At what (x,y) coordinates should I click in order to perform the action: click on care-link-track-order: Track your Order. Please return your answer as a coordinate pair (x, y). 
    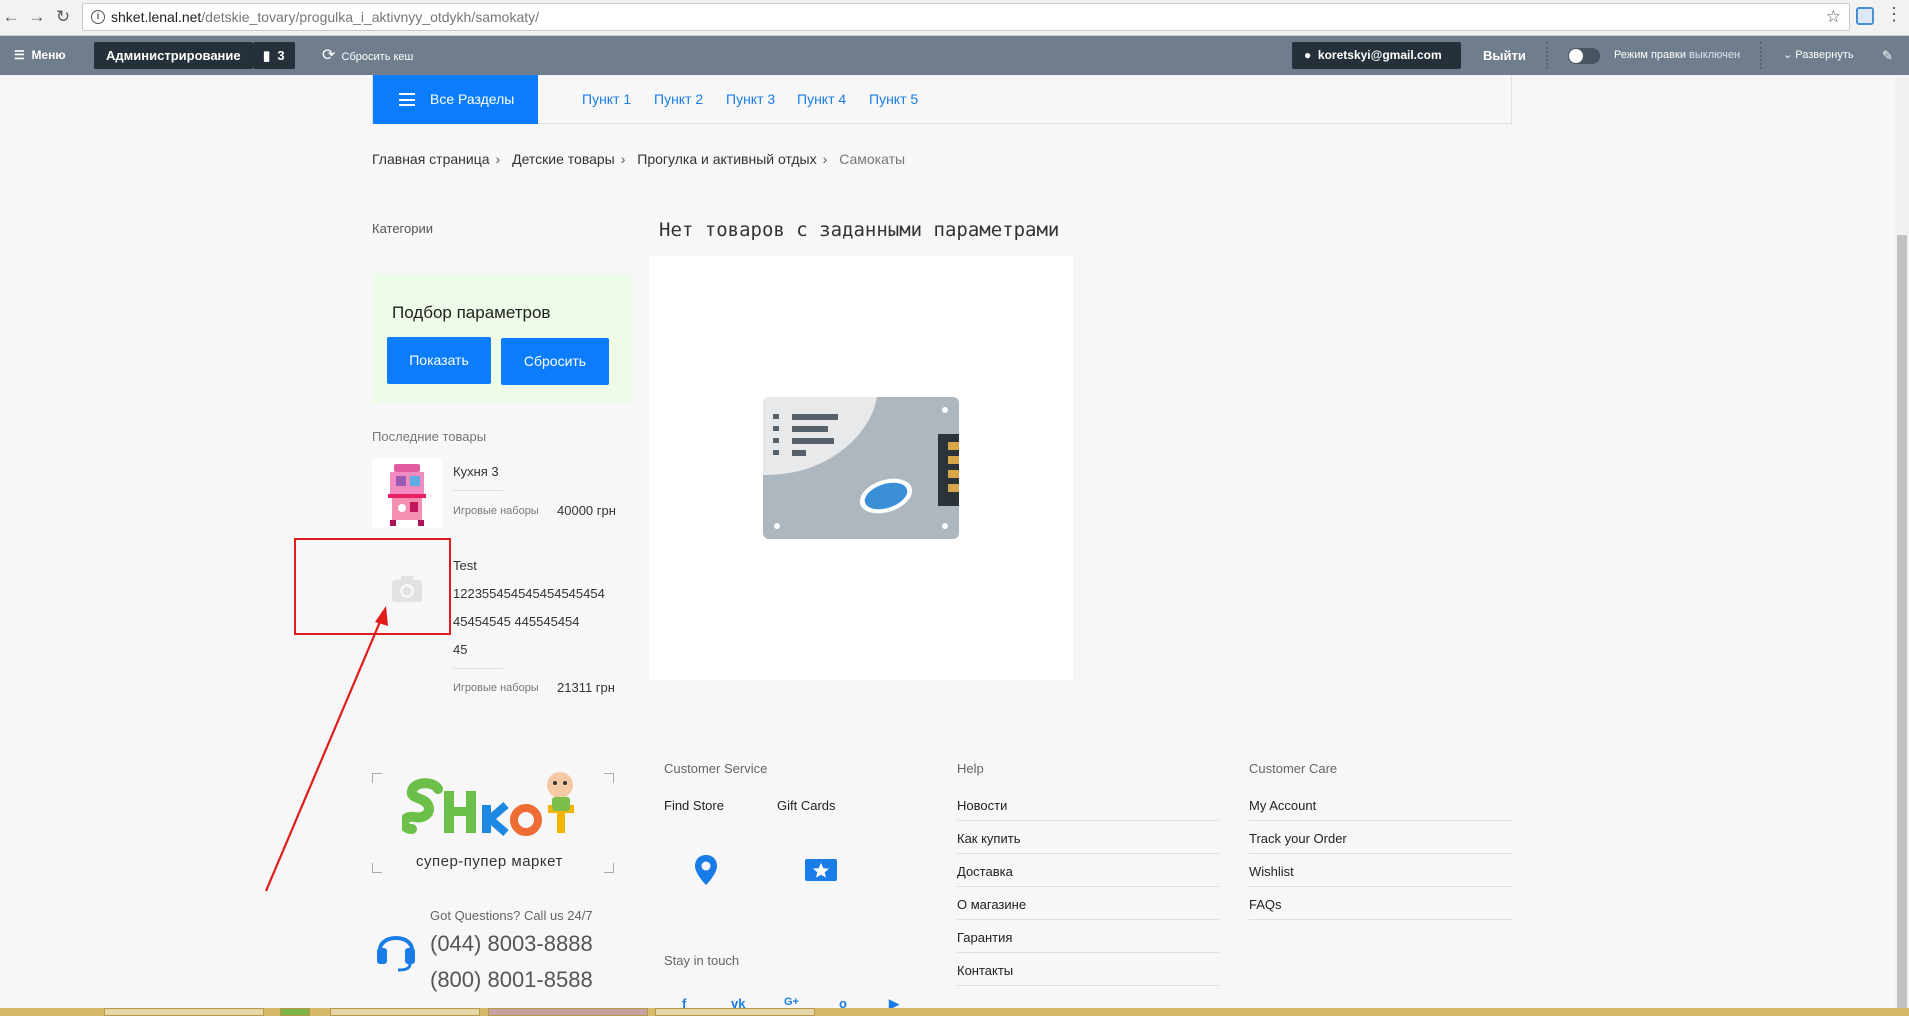
    Looking at the image, I should click on (1298, 838).